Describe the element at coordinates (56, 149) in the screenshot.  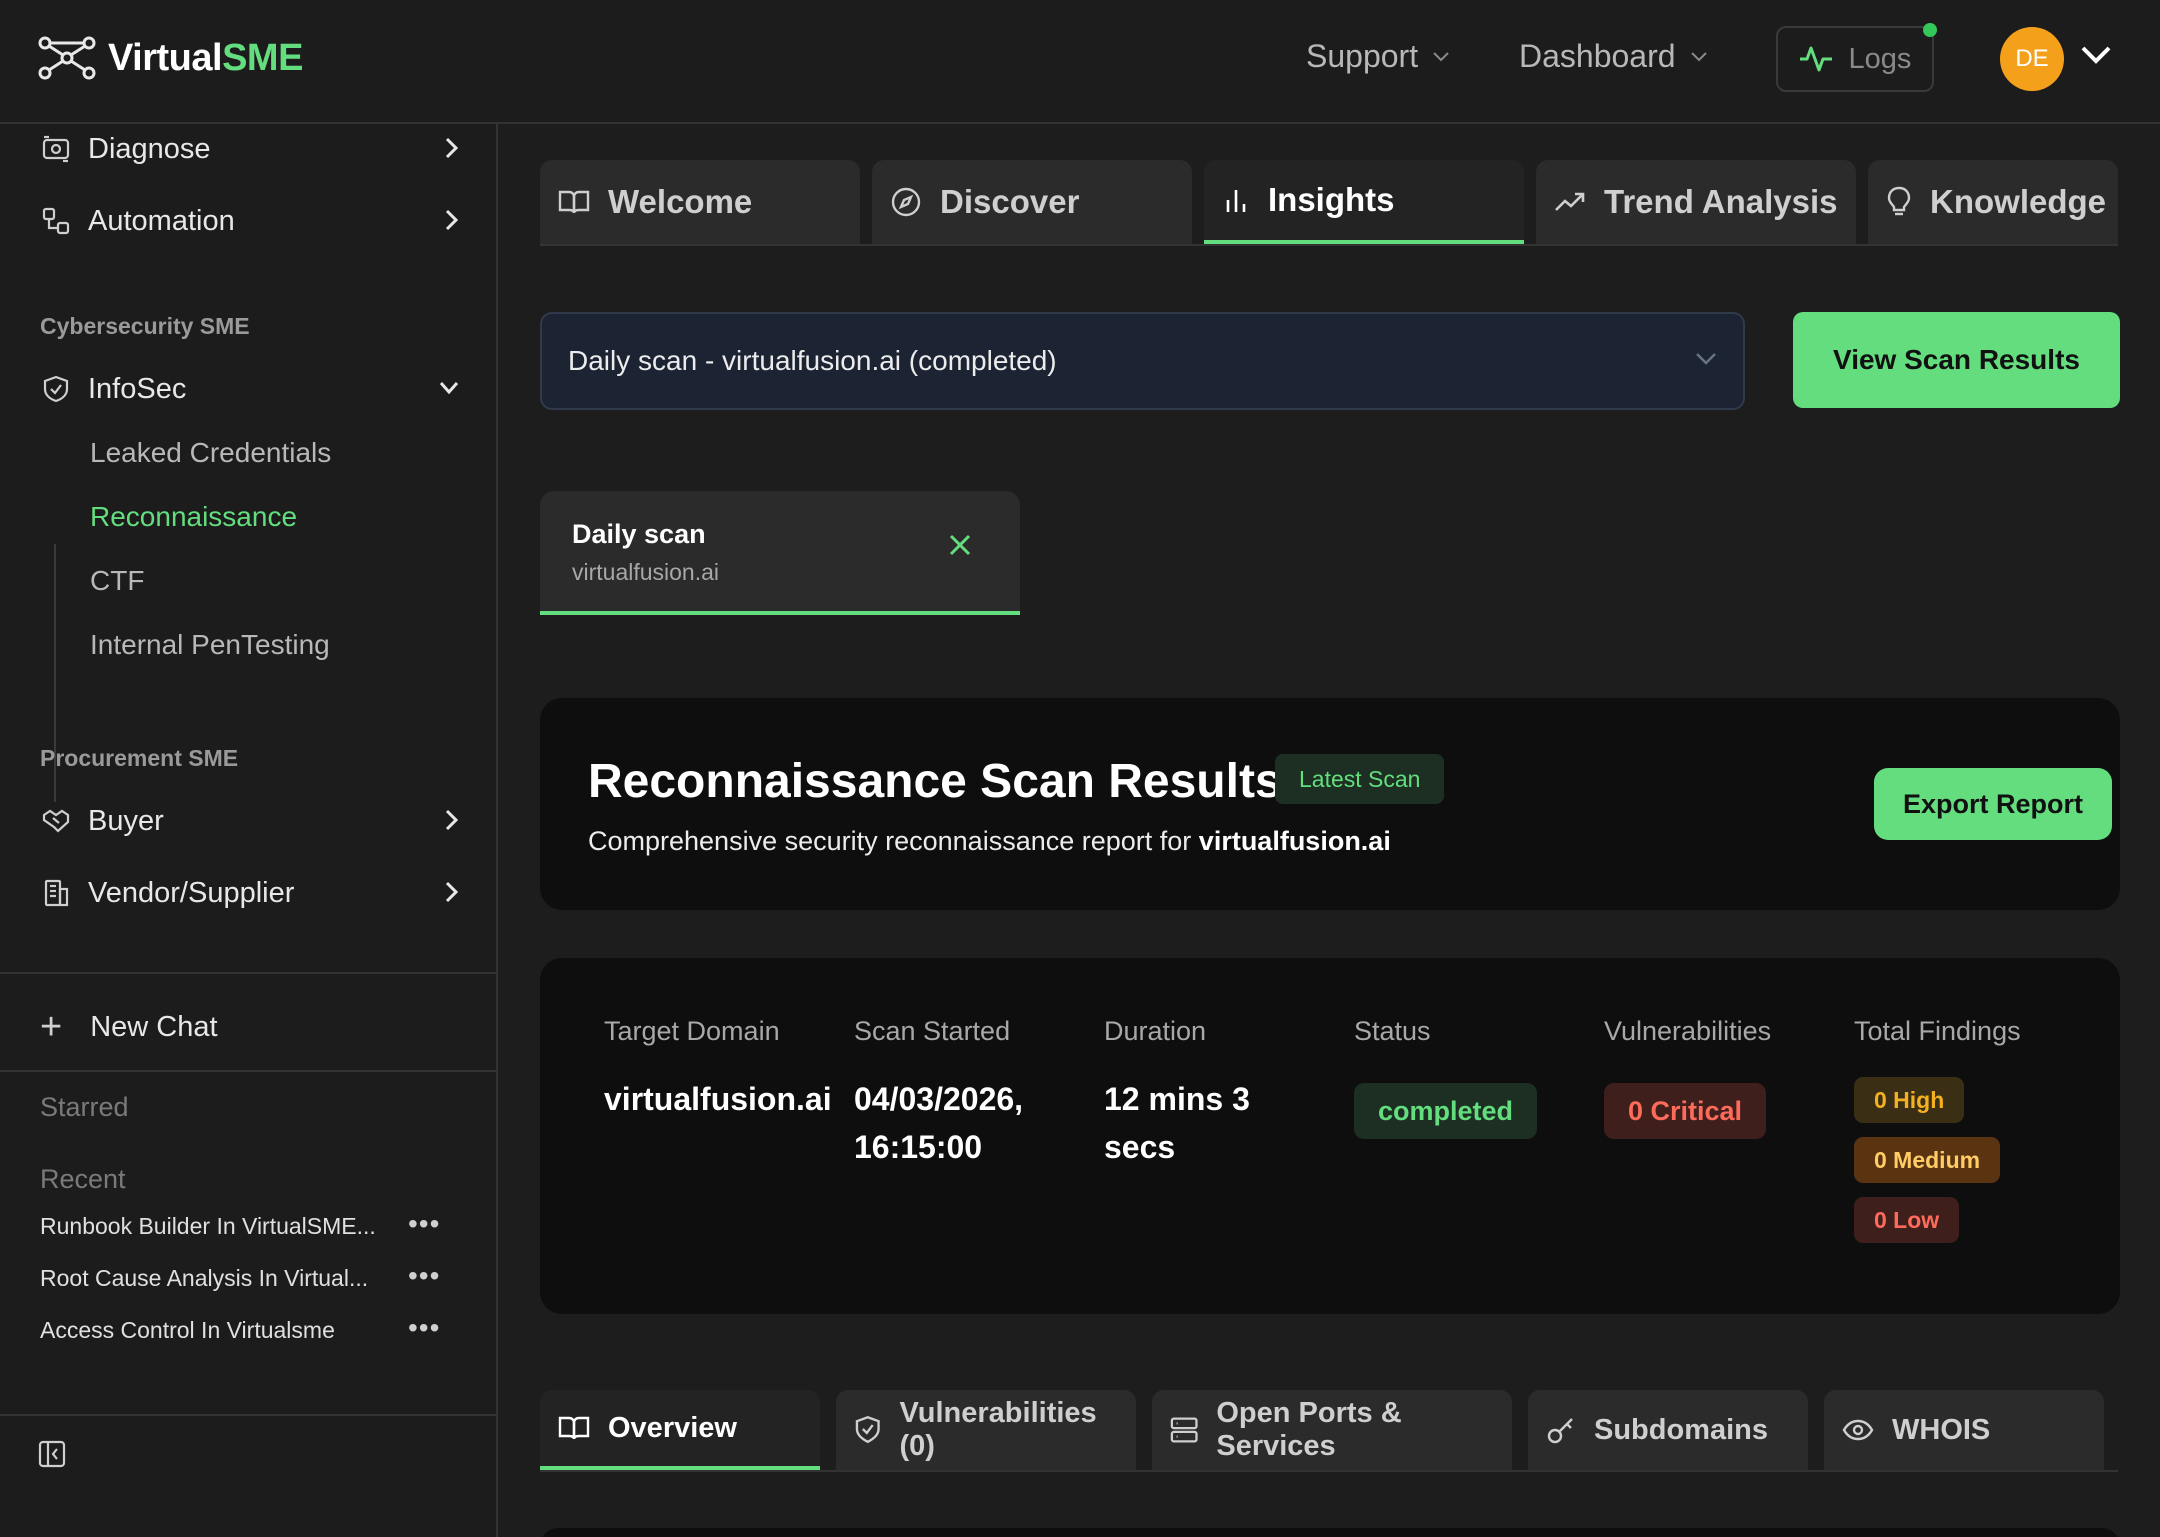
I see `diagnose-icon` at that location.